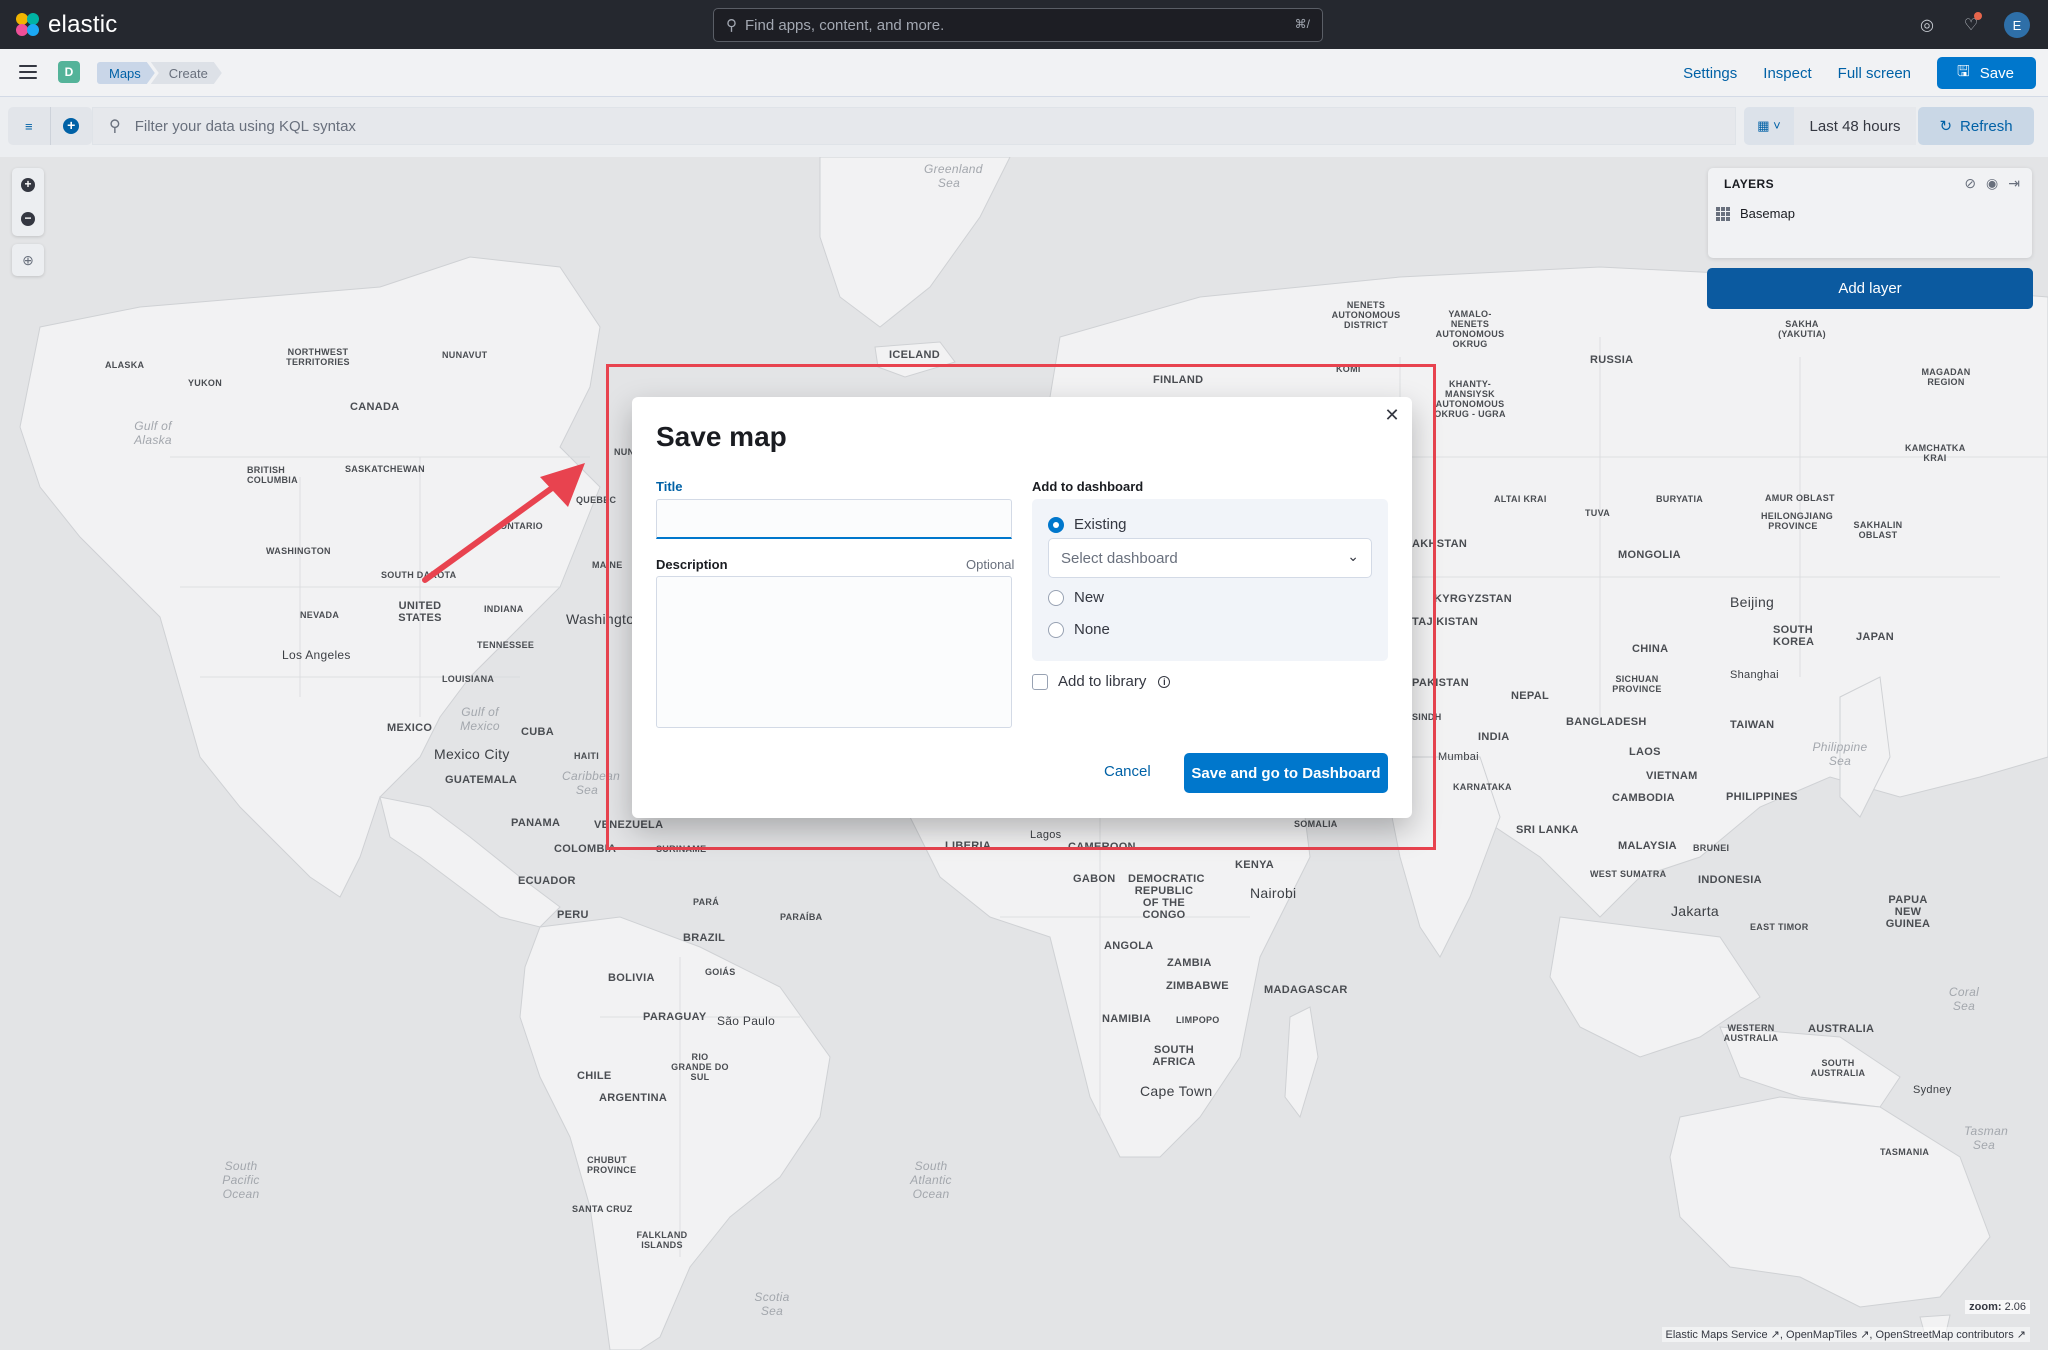  Describe the element at coordinates (1680, 499) in the screenshot. I see `map-label: BURYATIA` at that location.